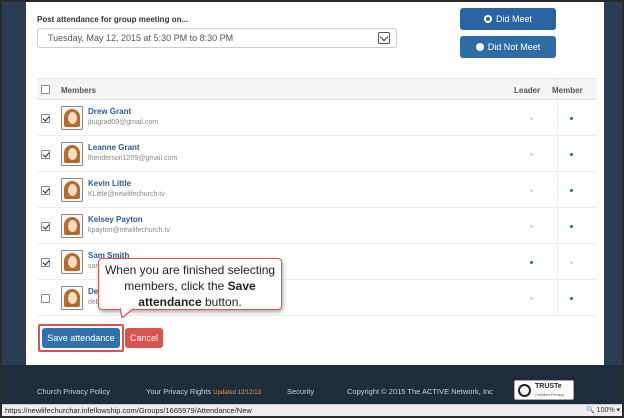 This screenshot has width=624, height=418. I want to click on callout-line-2: members, click the Save, so click(190, 286).